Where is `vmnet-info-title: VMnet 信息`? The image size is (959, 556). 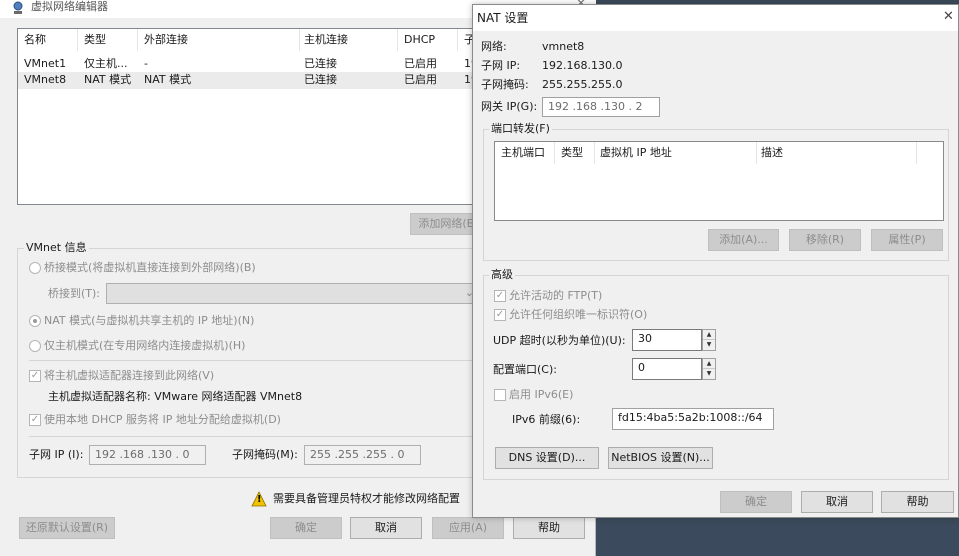
vmnet-info-title: VMnet 信息 is located at coordinates (56, 248).